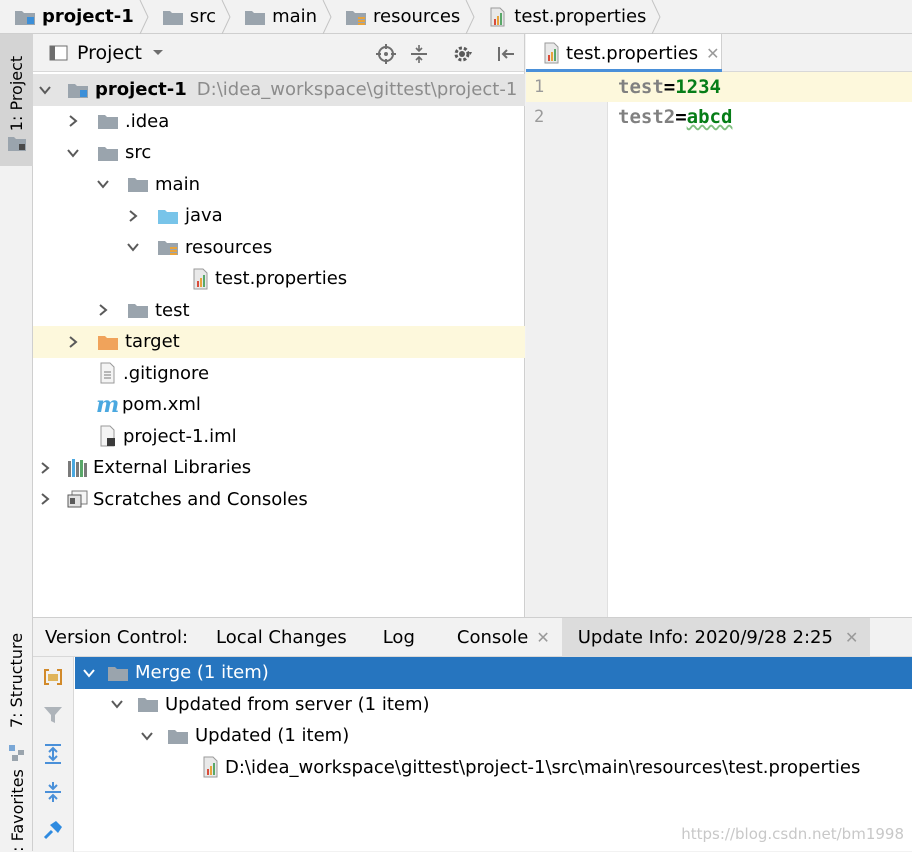 Image resolution: width=912 pixels, height=852 pixels. I want to click on tree-item-label: pom.xml, so click(161, 405).